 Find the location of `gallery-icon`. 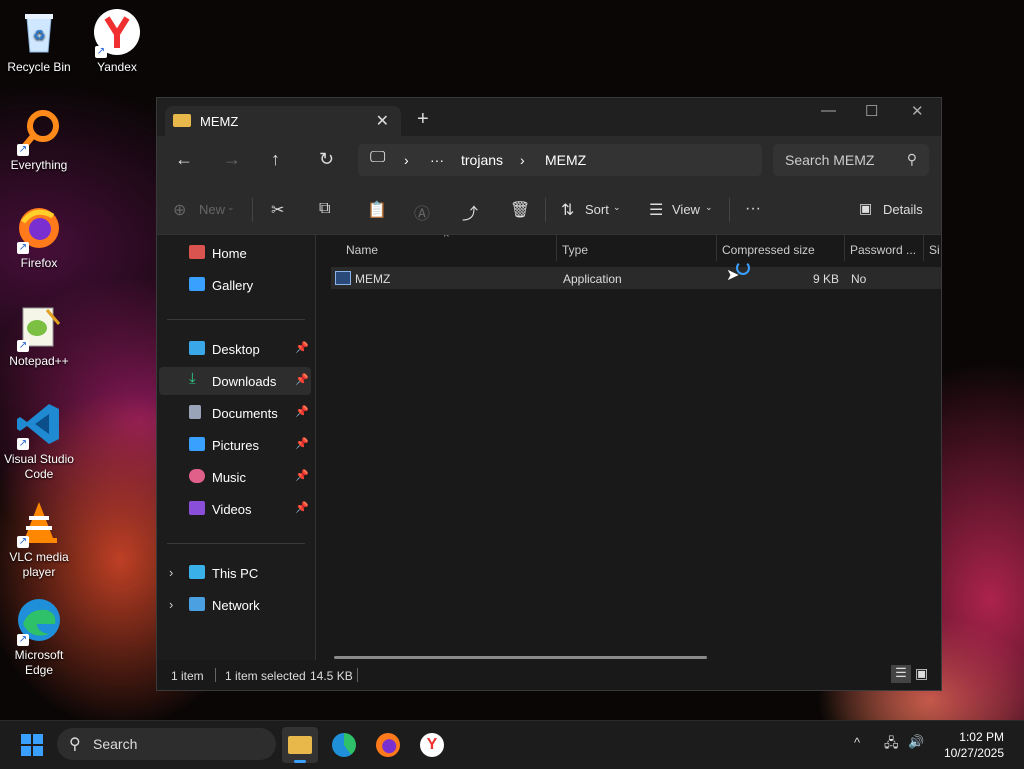

gallery-icon is located at coordinates (197, 284).